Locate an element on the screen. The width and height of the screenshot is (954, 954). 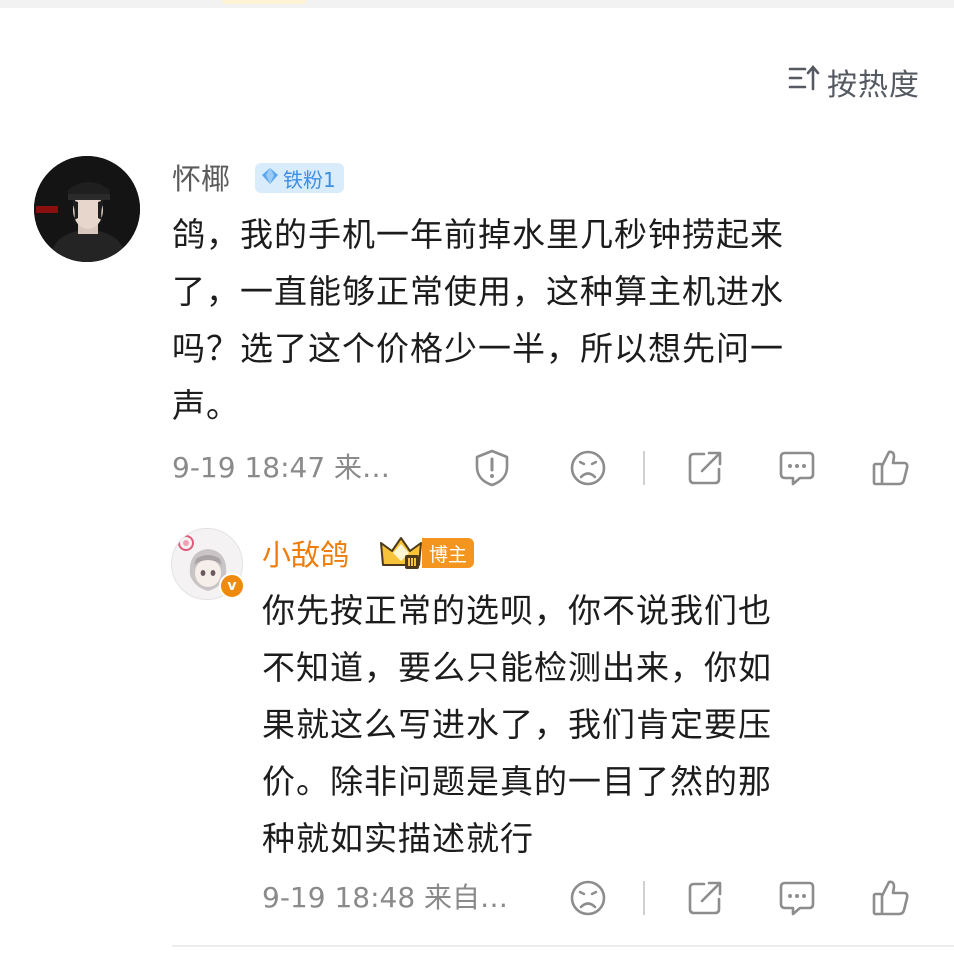
sort-label: 按热度 is located at coordinates (873, 85).